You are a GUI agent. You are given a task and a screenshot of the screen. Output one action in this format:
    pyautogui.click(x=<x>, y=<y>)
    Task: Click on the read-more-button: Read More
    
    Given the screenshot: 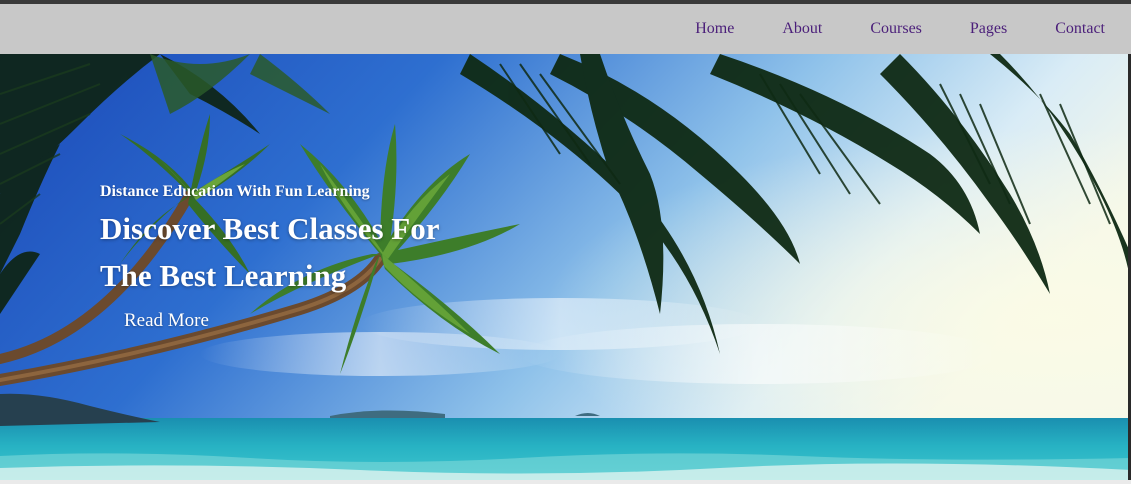 What is the action you would take?
    pyautogui.click(x=166, y=321)
    